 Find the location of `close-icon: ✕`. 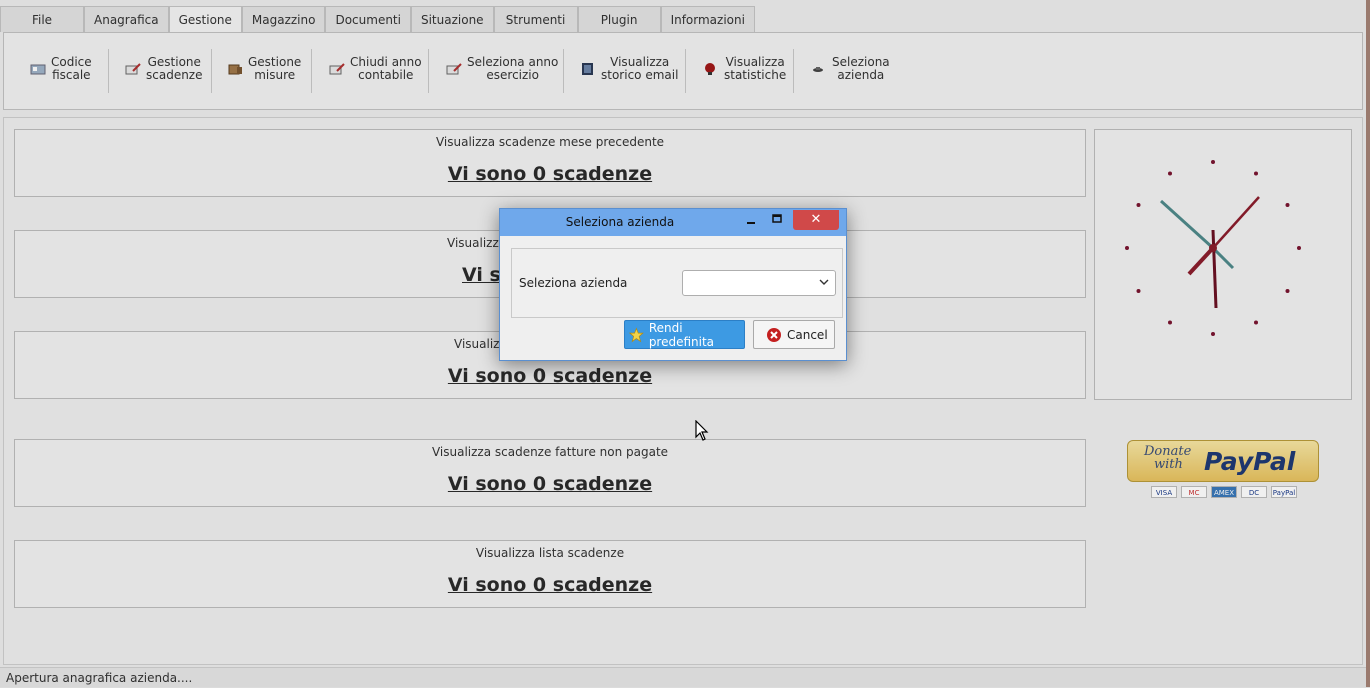

close-icon: ✕ is located at coordinates (816, 219).